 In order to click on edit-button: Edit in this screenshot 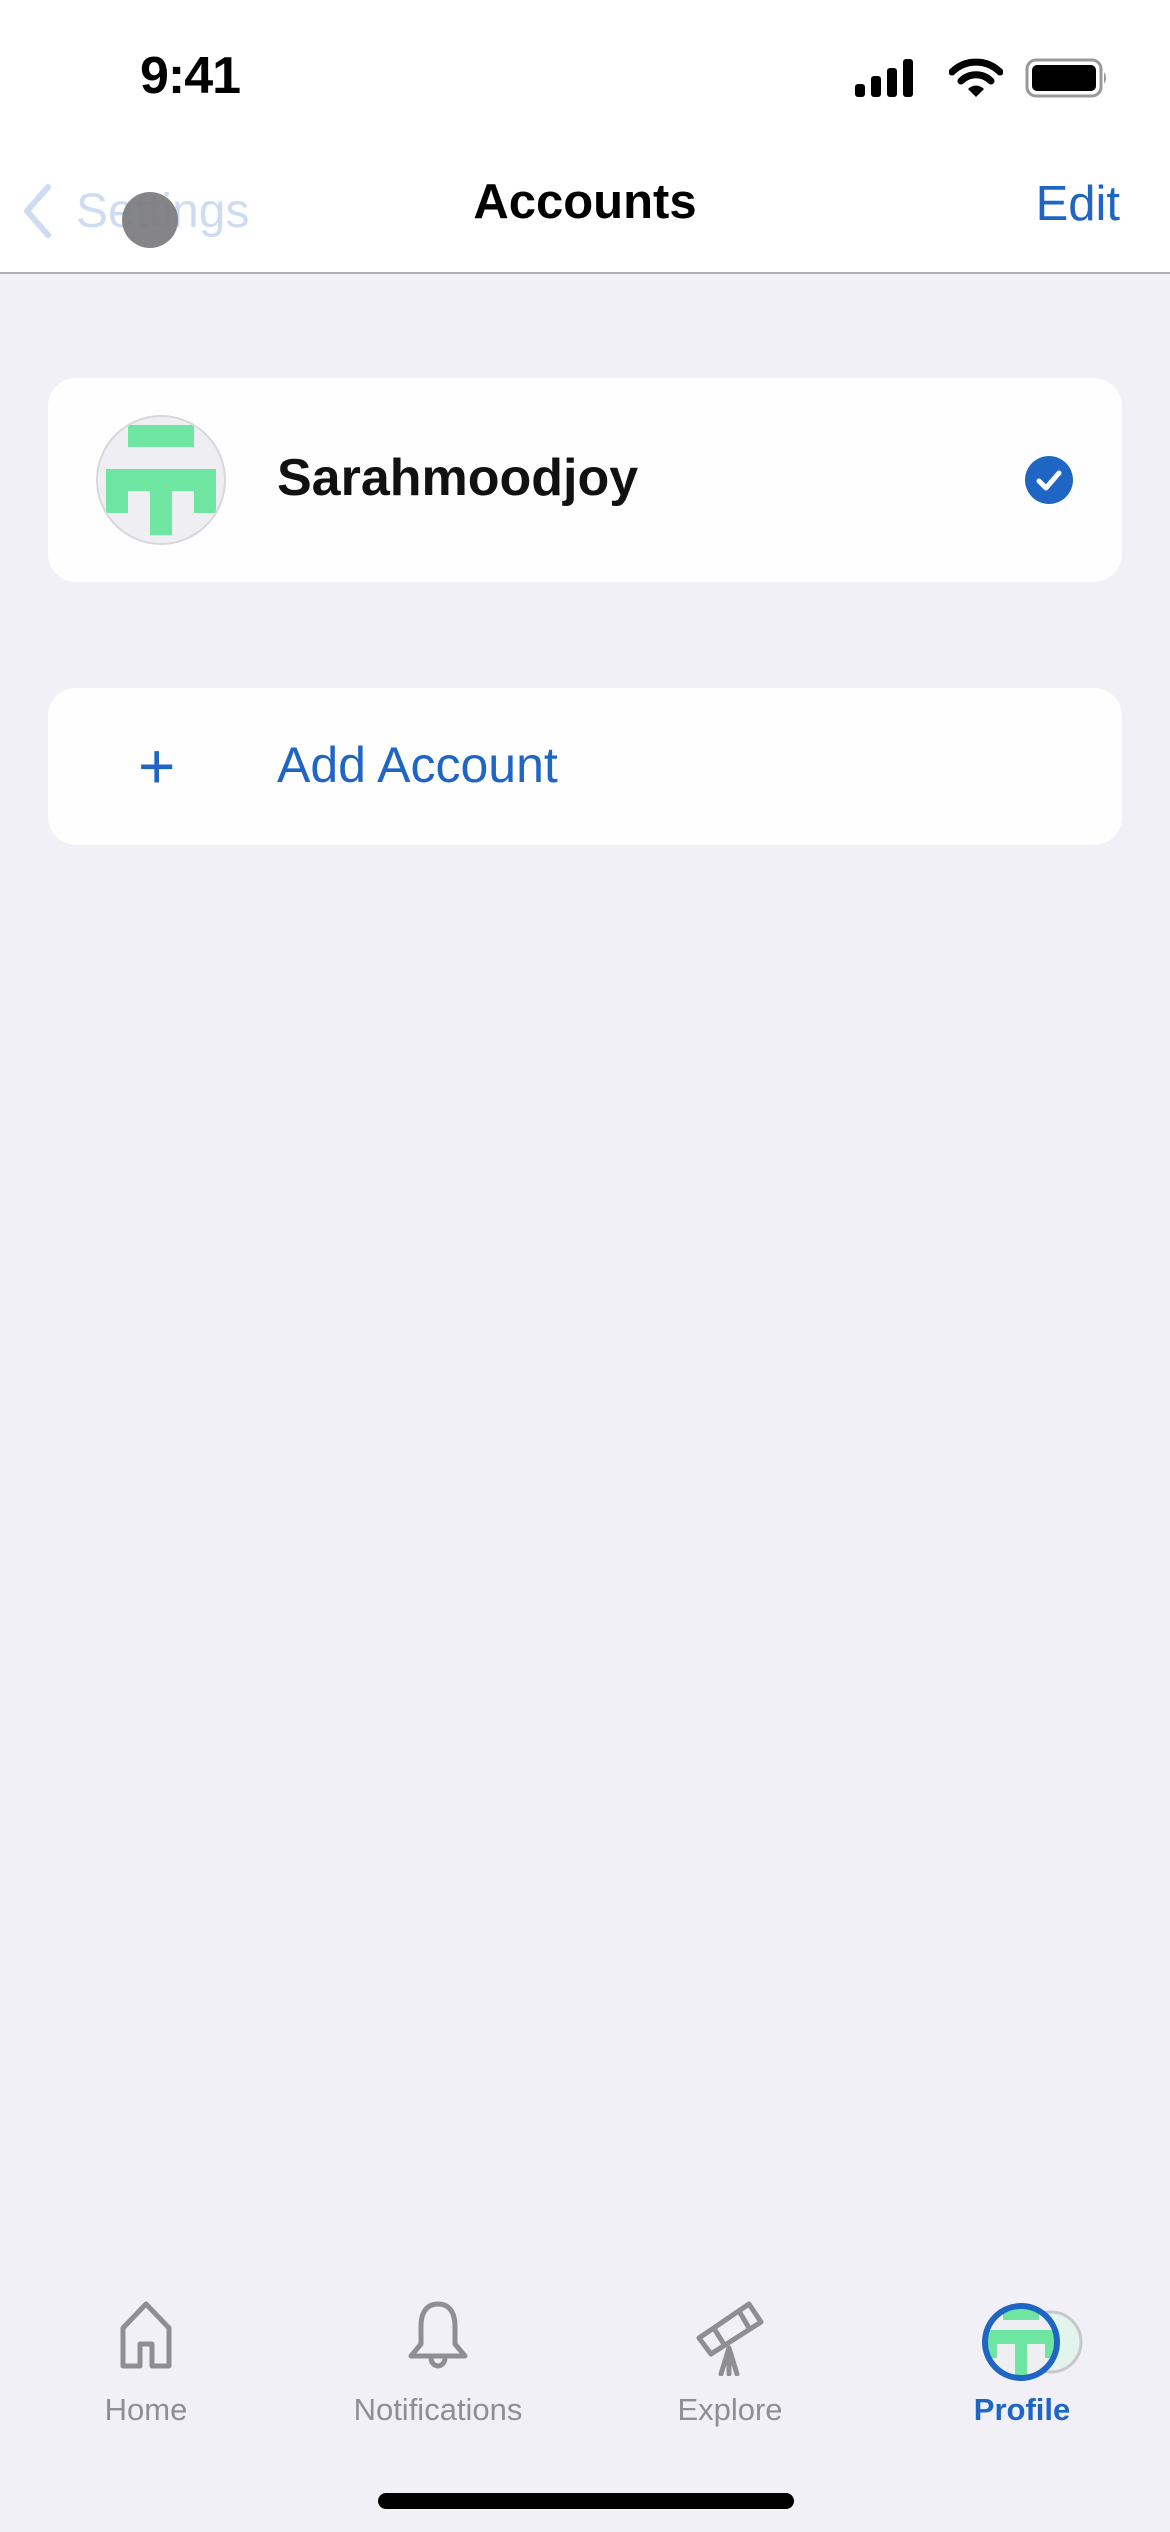, I will do `click(1078, 204)`.